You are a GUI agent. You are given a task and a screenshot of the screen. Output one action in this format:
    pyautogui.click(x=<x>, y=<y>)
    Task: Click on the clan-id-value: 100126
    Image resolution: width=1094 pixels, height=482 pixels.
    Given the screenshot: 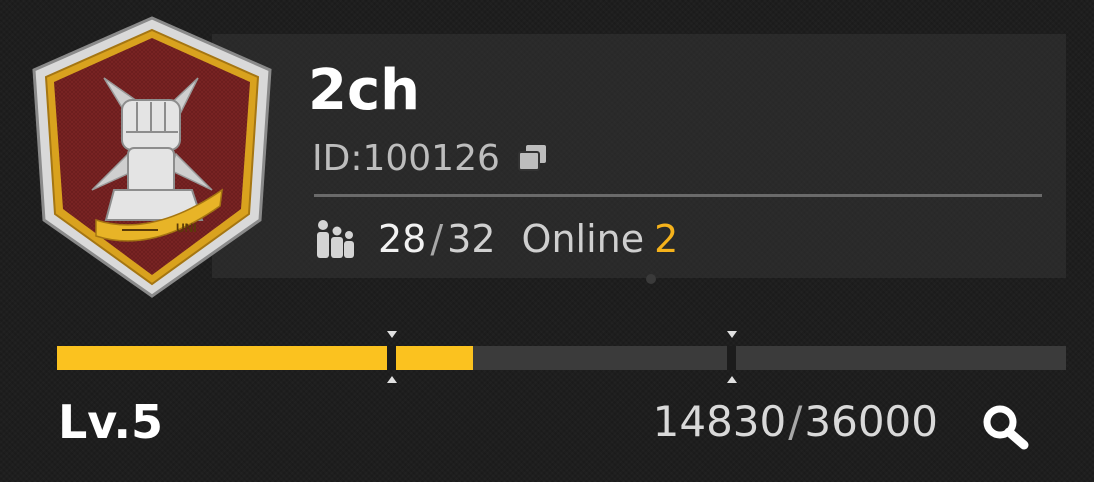 What is the action you would take?
    pyautogui.click(x=431, y=158)
    